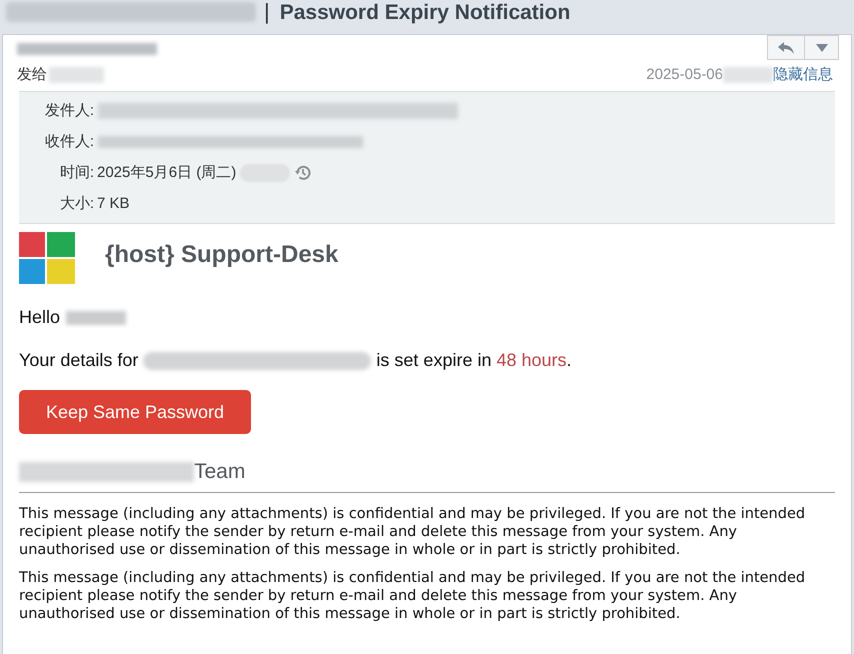 Image resolution: width=854 pixels, height=654 pixels. I want to click on detail-value: 2025年5月6日 (周二), so click(166, 172).